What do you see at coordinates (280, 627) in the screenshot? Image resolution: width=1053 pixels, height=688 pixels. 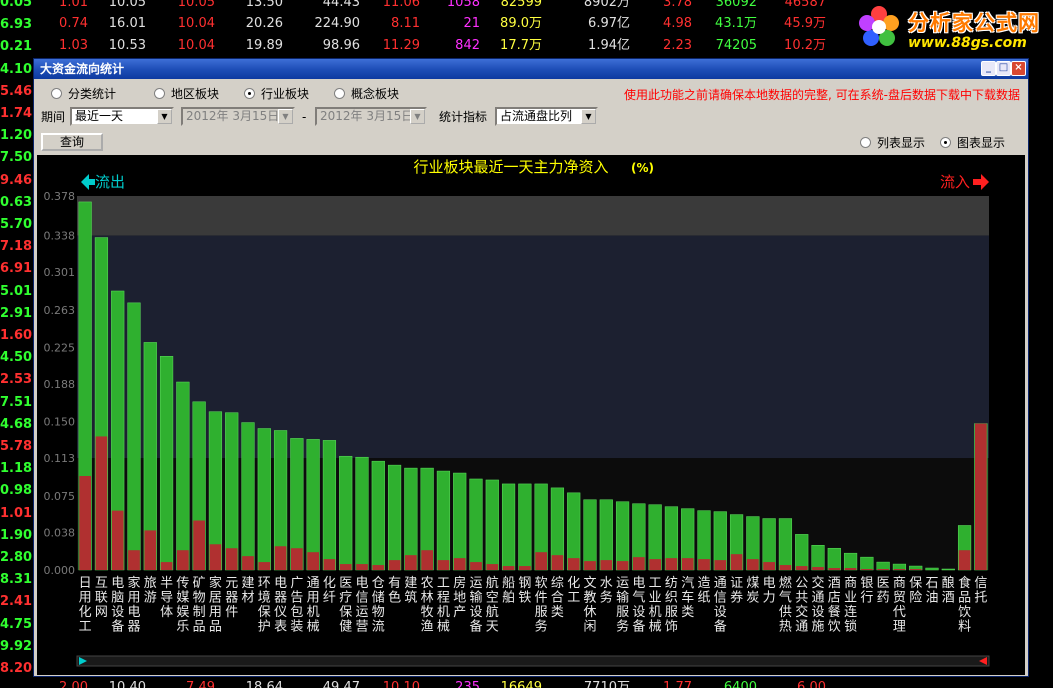 I see `category-label-char: 表` at bounding box center [280, 627].